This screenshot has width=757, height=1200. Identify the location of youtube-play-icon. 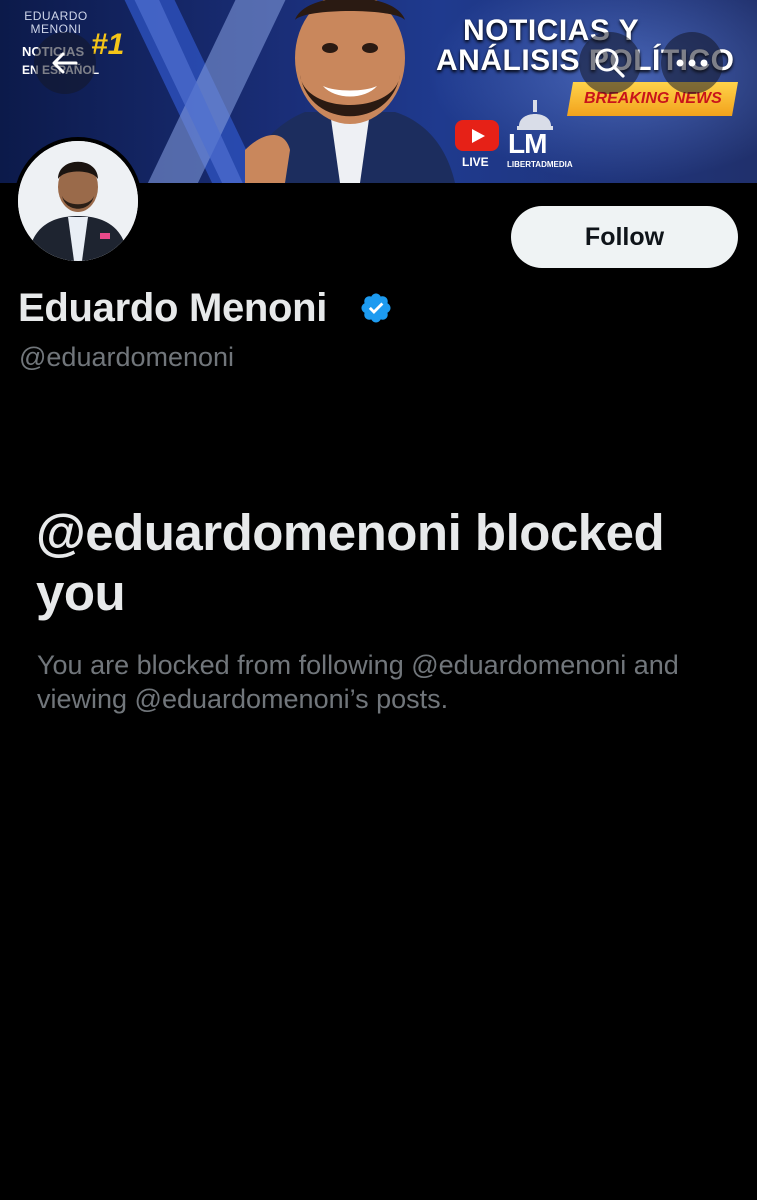
(477, 135).